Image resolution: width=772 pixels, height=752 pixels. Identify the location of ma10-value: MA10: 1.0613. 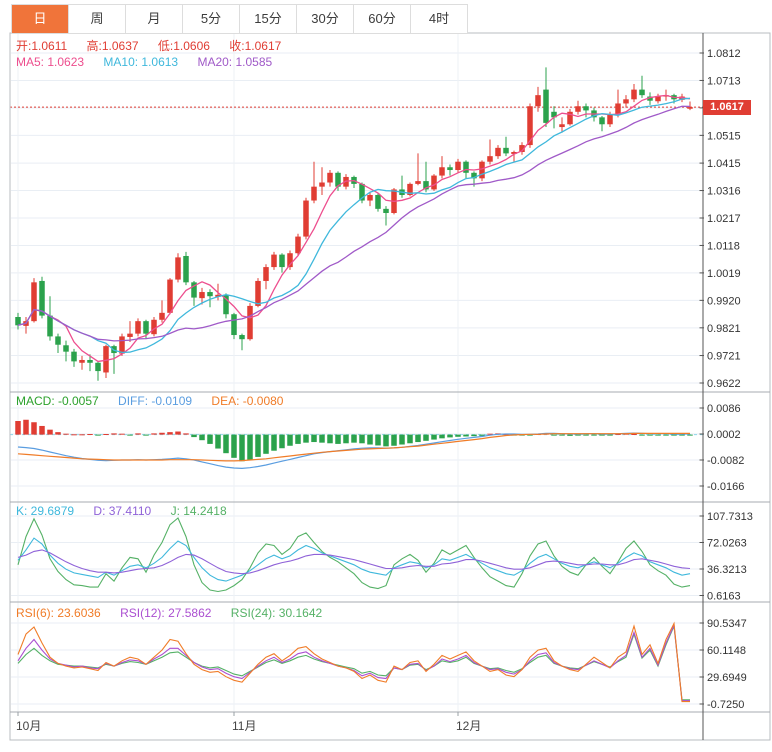
(141, 62).